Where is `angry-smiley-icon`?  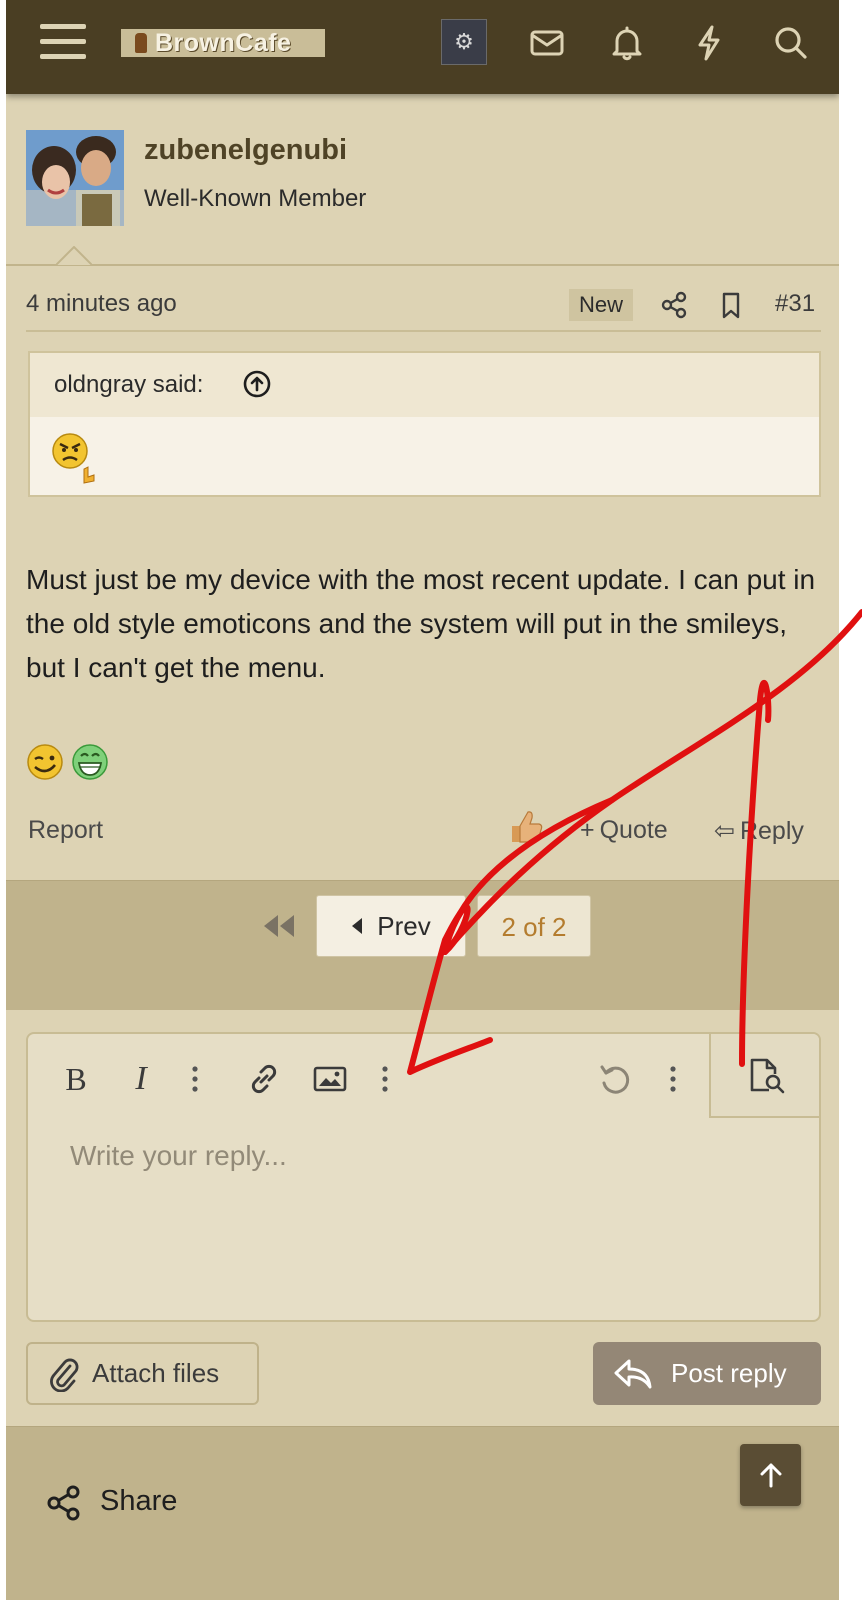 angry-smiley-icon is located at coordinates (73, 458).